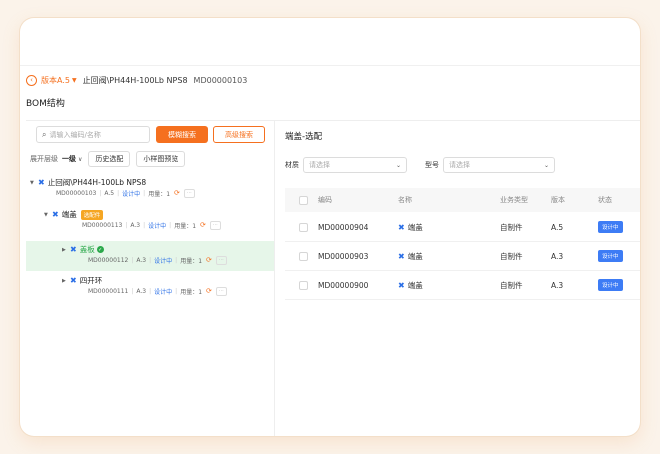  Describe the element at coordinates (31, 80) in the screenshot. I see `back-circle-icon: ‹` at that location.